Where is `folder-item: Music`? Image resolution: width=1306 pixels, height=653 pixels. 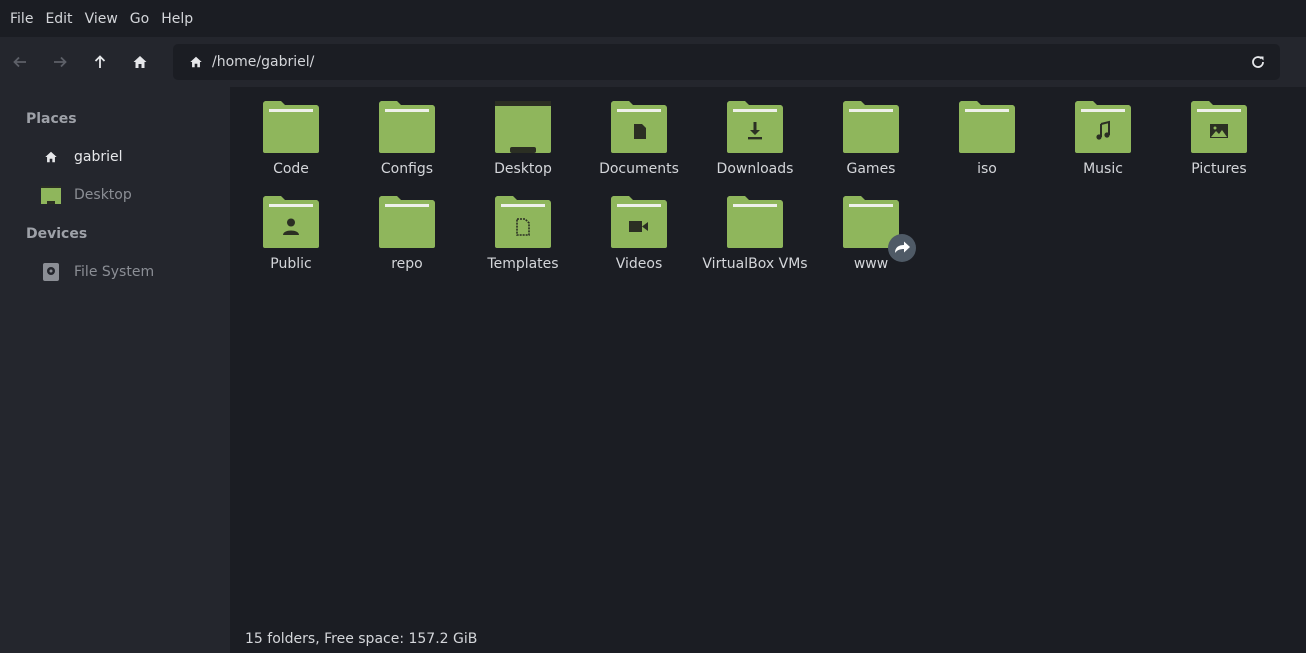 folder-item: Music is located at coordinates (1103, 134).